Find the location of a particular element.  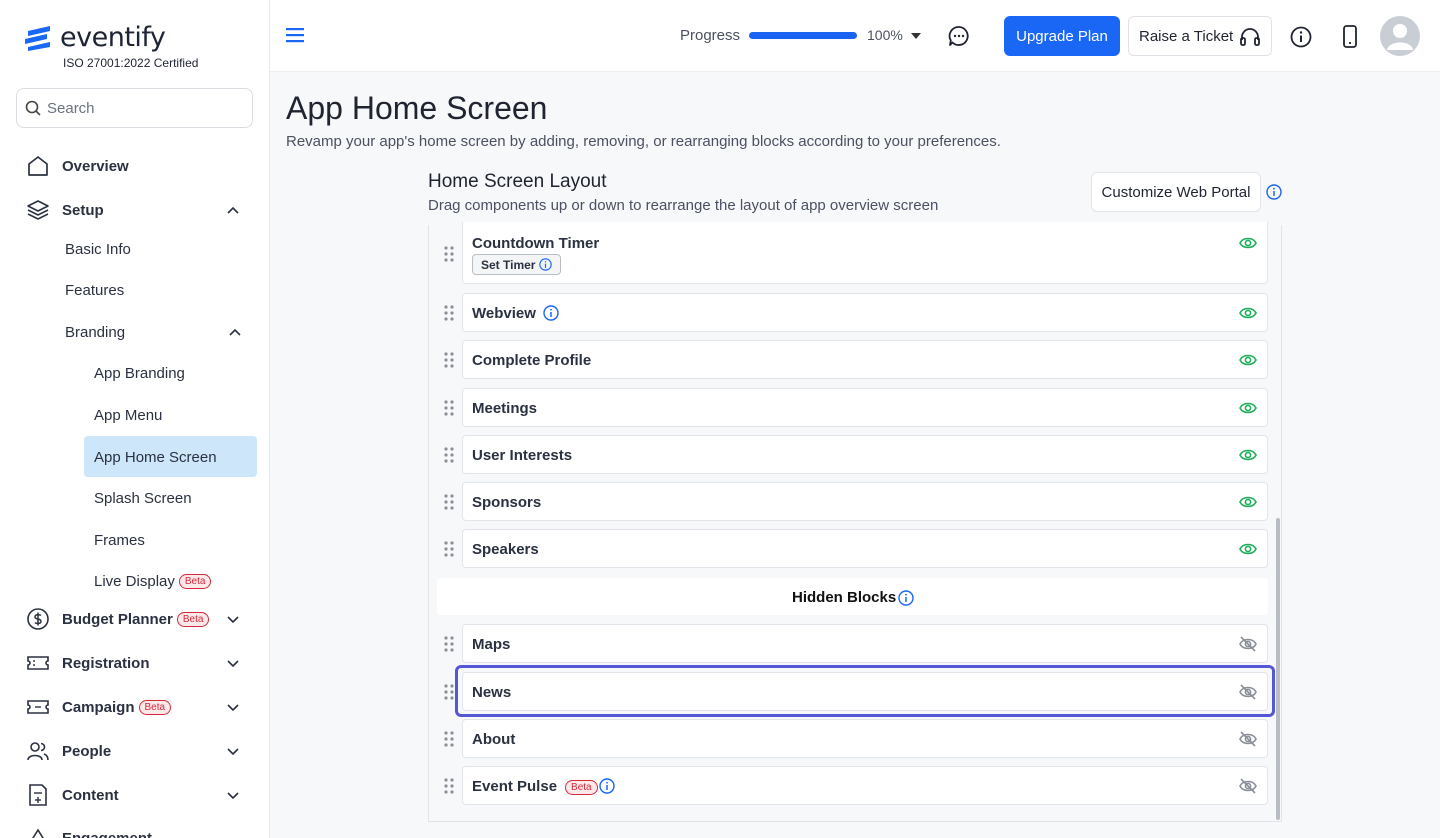

sidebar-item-label: Splash Screen is located at coordinates (143, 498).